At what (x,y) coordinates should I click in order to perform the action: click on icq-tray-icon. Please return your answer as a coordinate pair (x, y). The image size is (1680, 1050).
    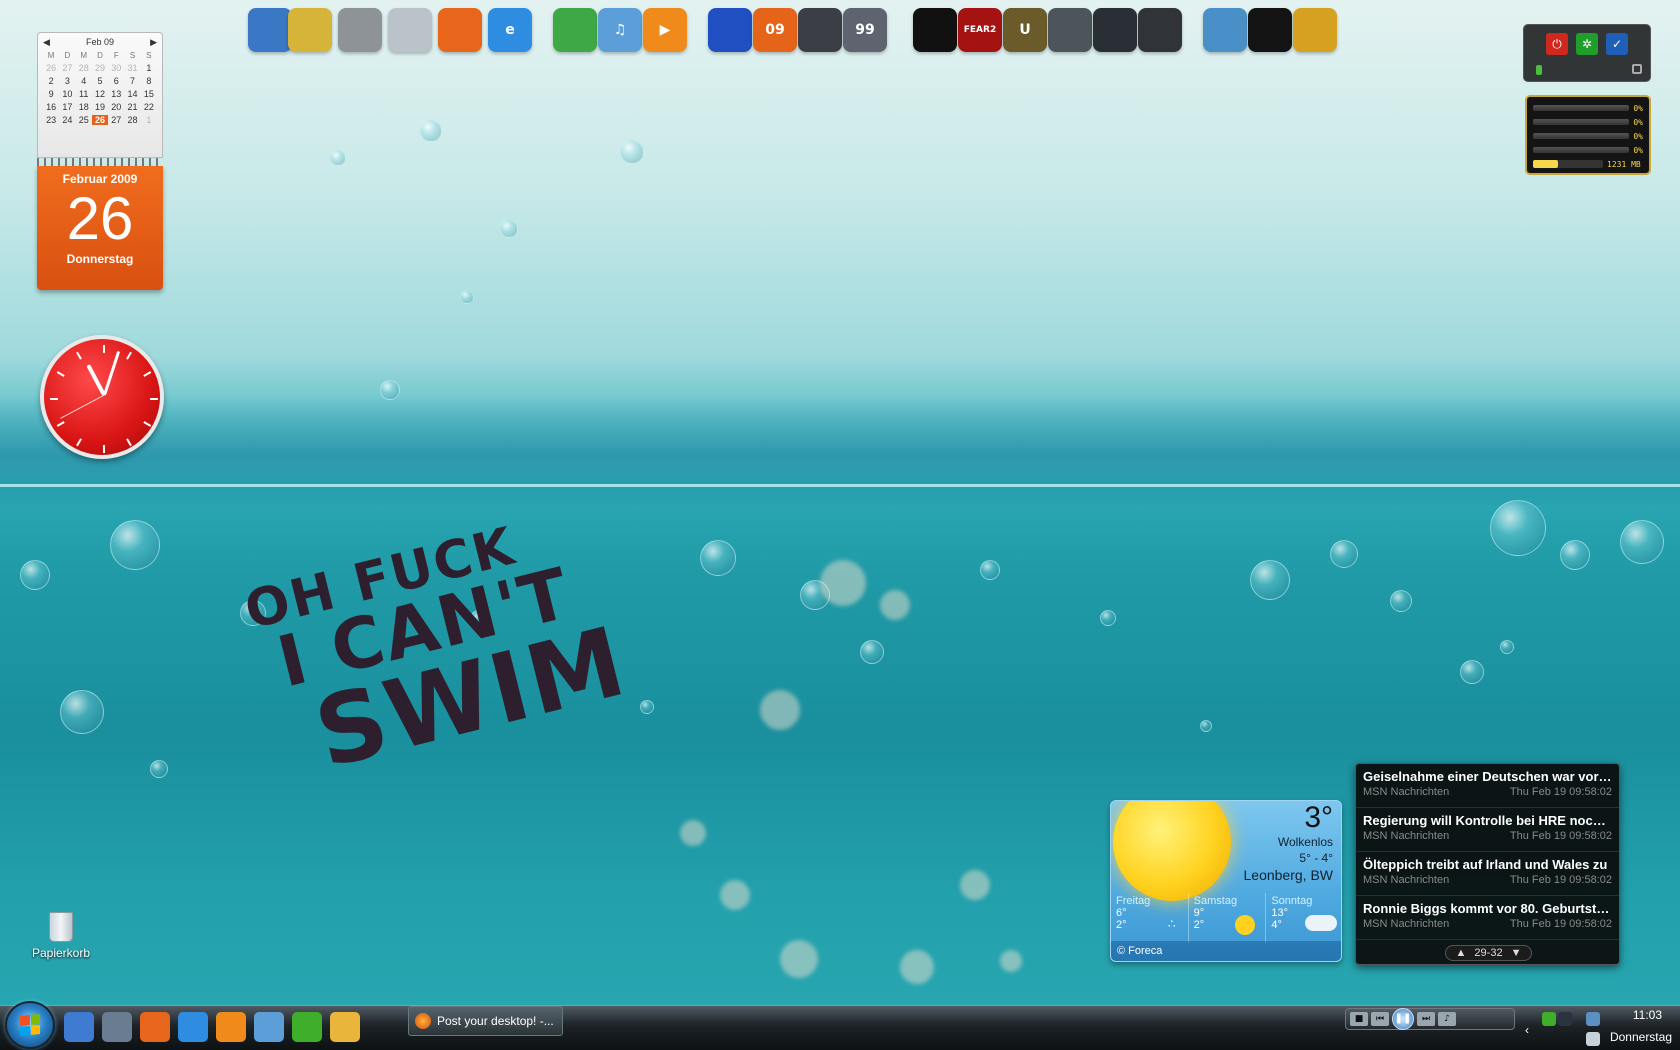
    Looking at the image, I should click on (1549, 1019).